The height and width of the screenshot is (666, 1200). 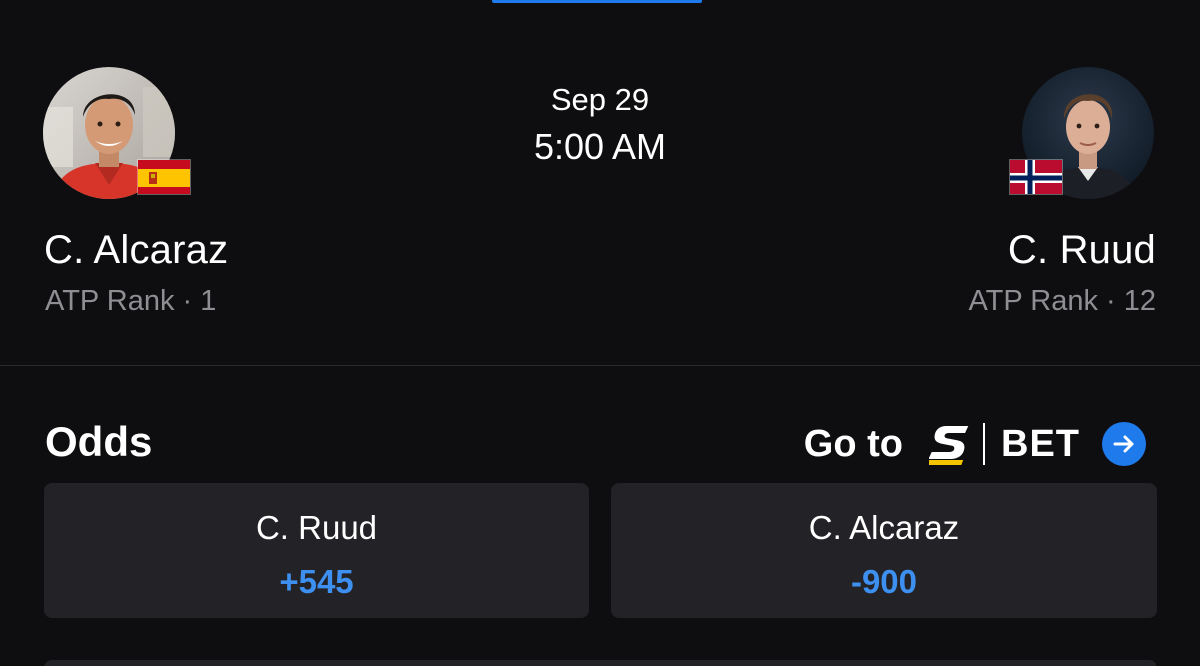 I want to click on odds-card-value: -900, so click(x=884, y=581).